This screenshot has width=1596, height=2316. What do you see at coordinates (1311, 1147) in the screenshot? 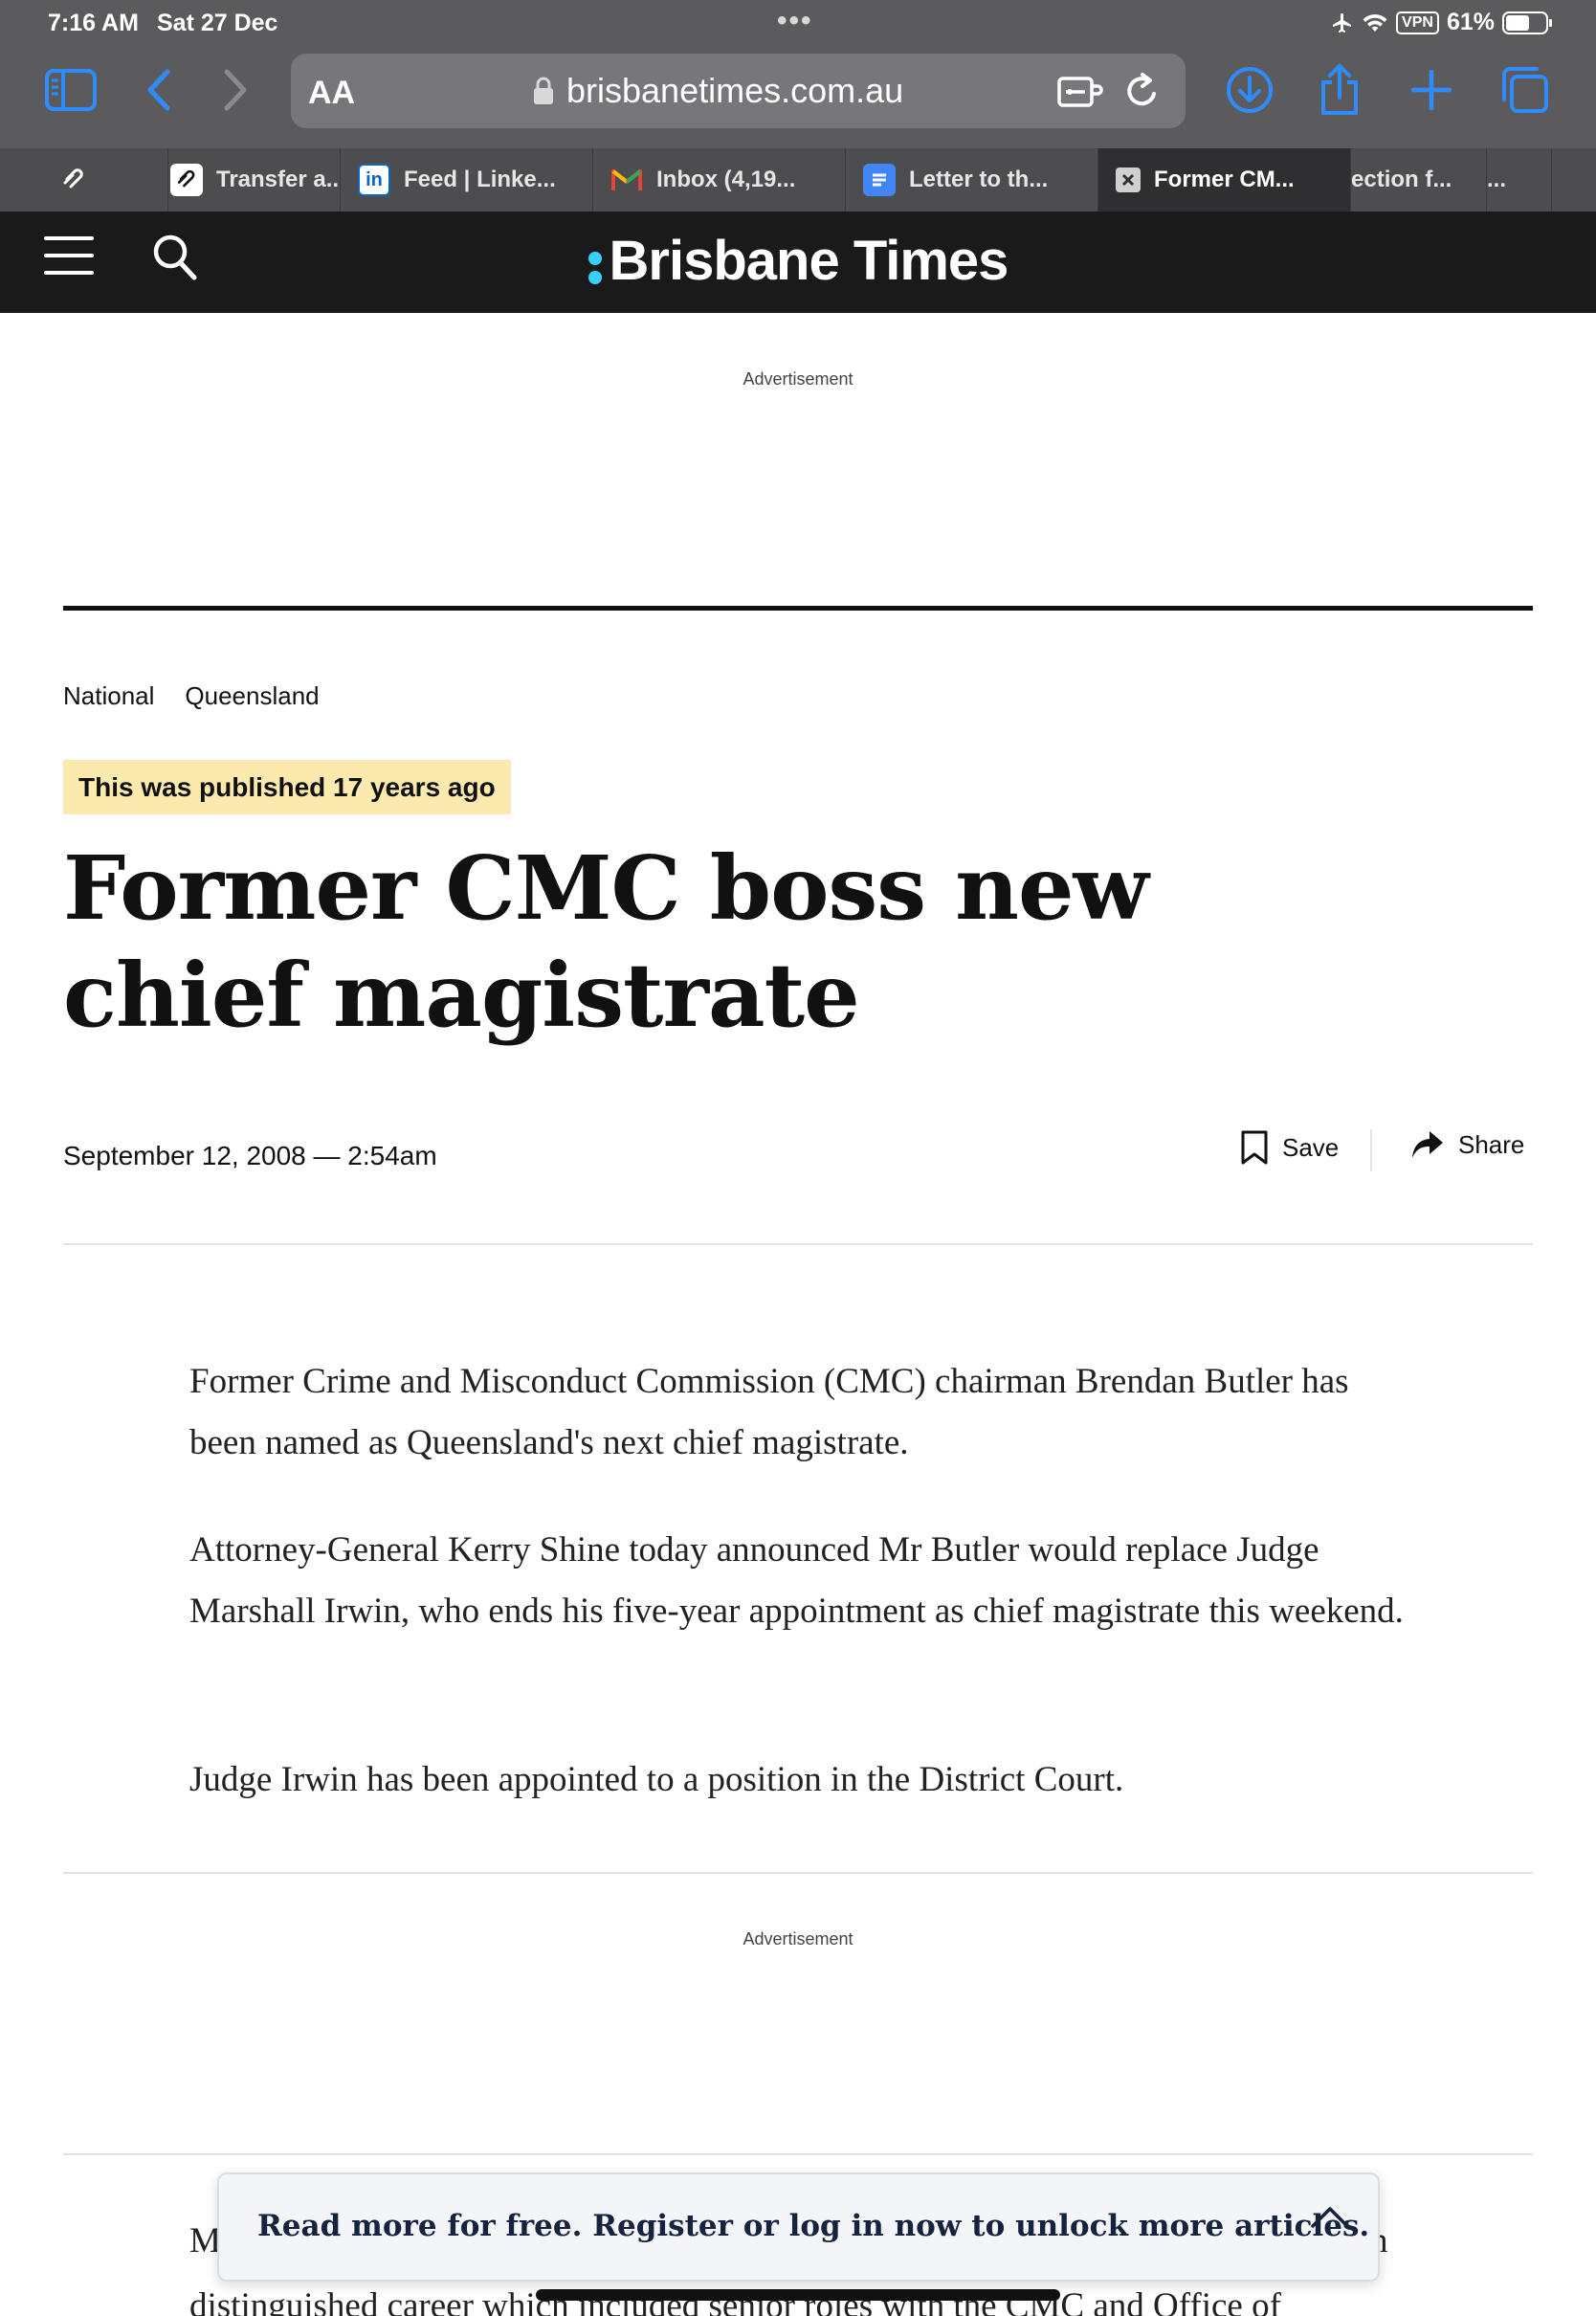
I see `save-label: Save` at bounding box center [1311, 1147].